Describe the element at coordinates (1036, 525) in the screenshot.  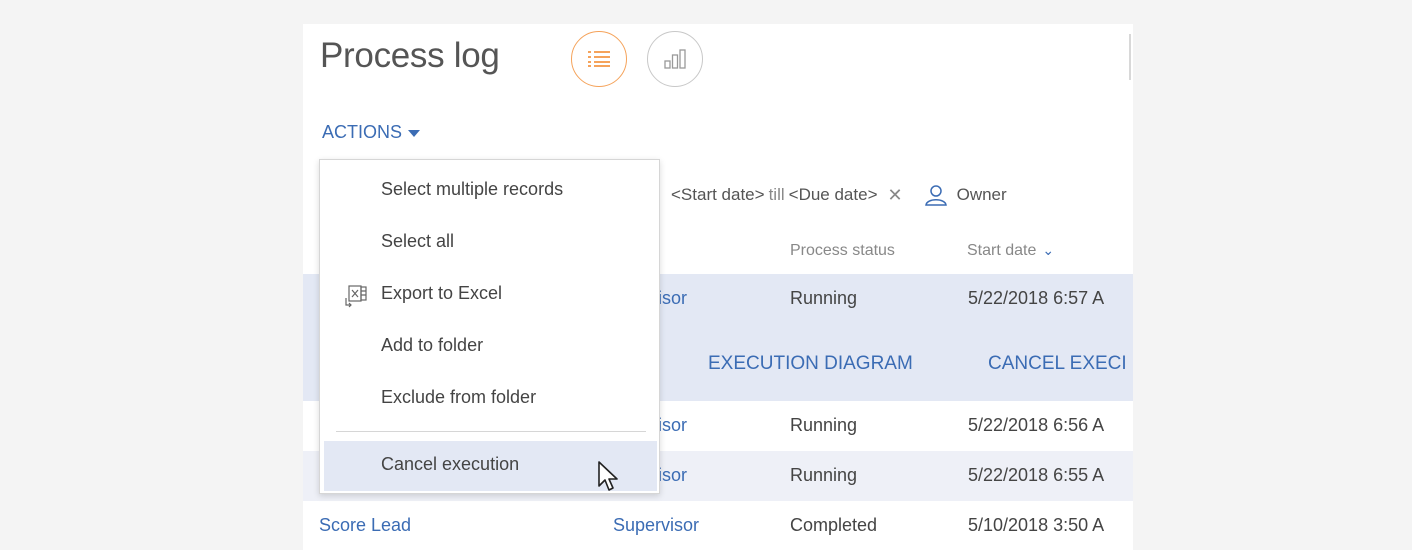
I see `start-date-cell: 5/10/2018 3:50 A` at that location.